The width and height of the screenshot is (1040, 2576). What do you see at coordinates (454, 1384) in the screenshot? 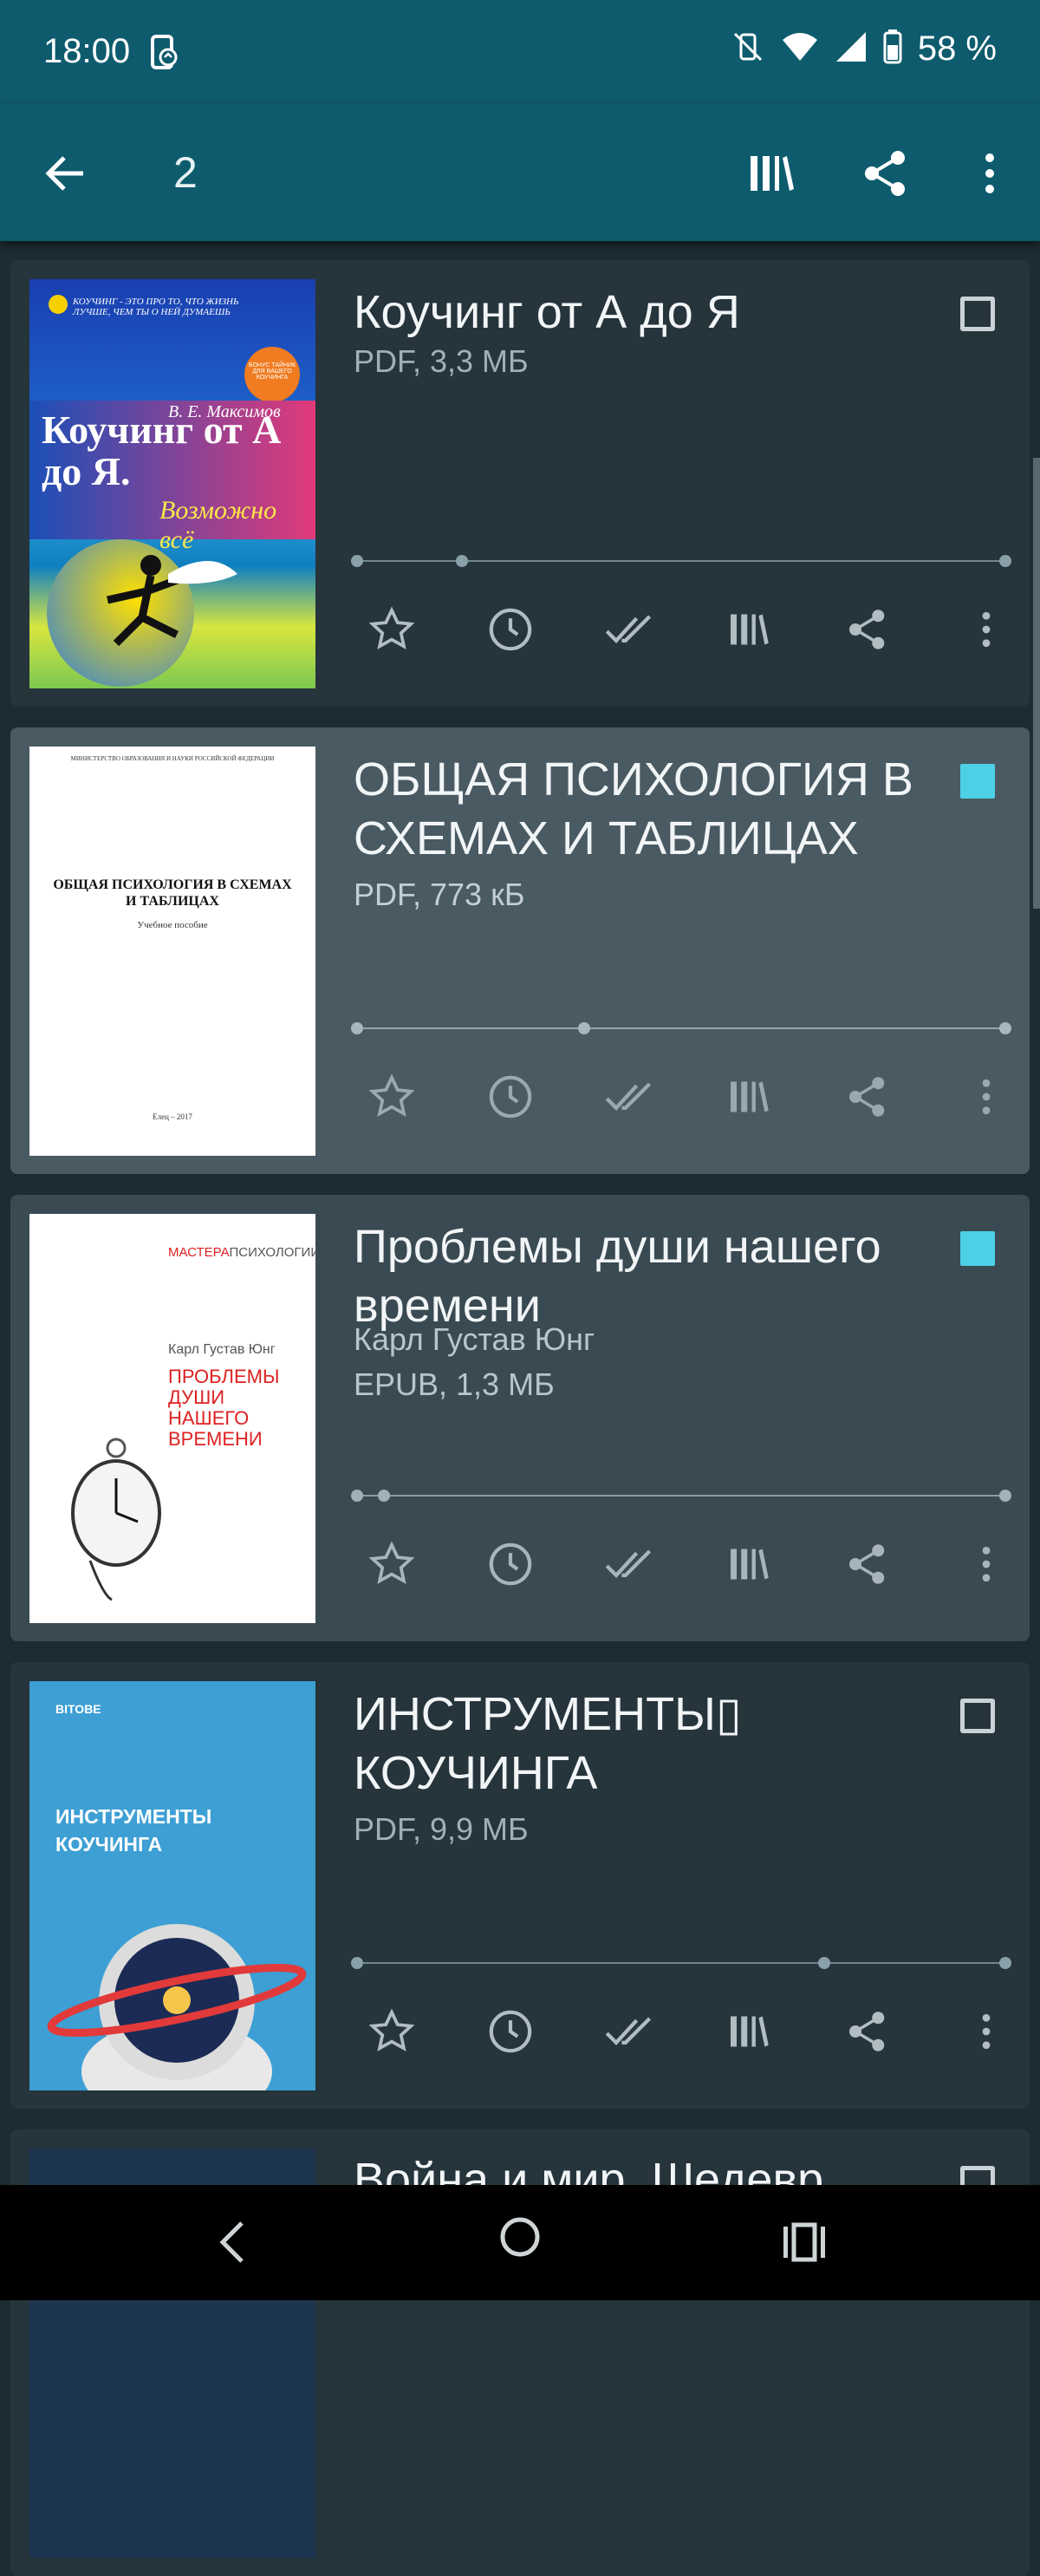
I see `book-meta: EPUB, 1,3 МБ` at bounding box center [454, 1384].